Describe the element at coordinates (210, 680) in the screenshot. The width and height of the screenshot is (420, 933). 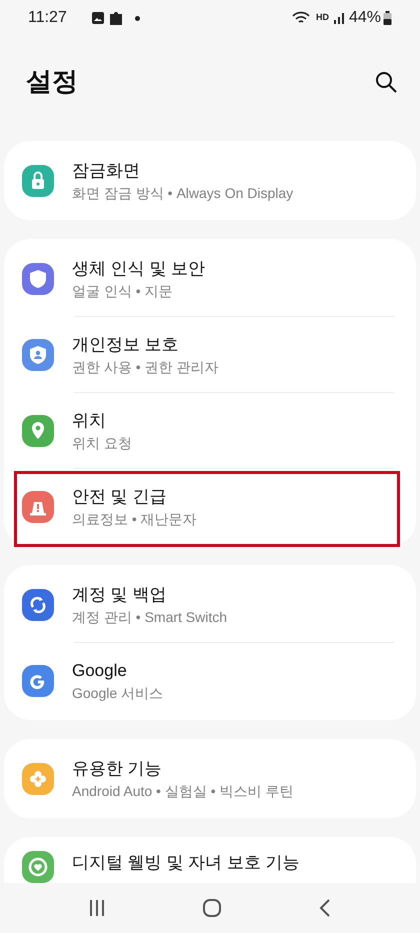
I see `settings-item: Google Google 서비스` at that location.